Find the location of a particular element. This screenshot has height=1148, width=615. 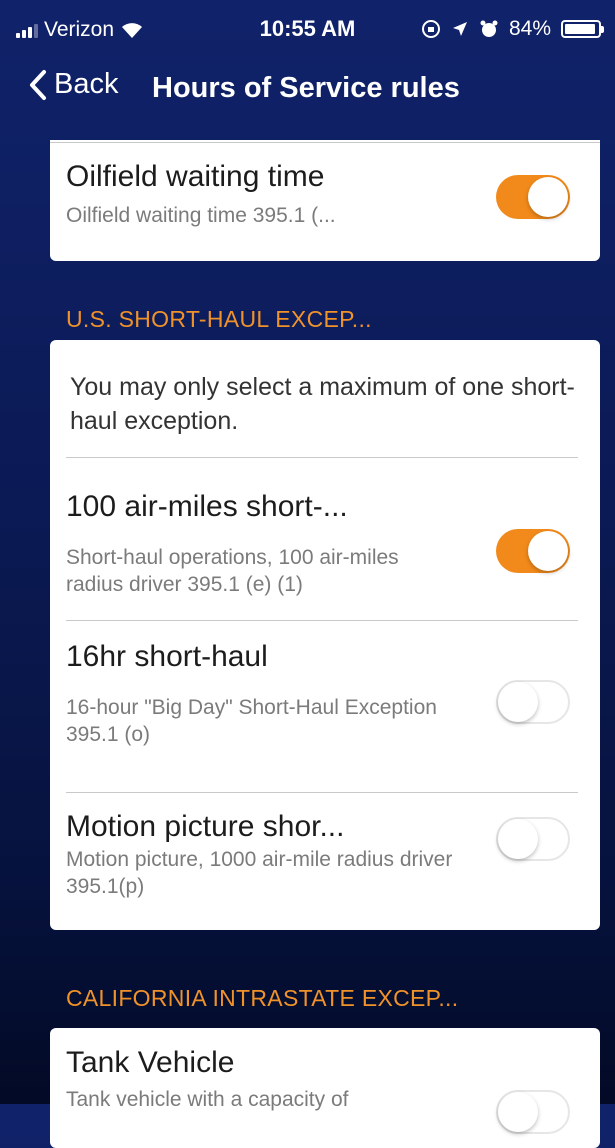

back-button: Back is located at coordinates (73, 84).